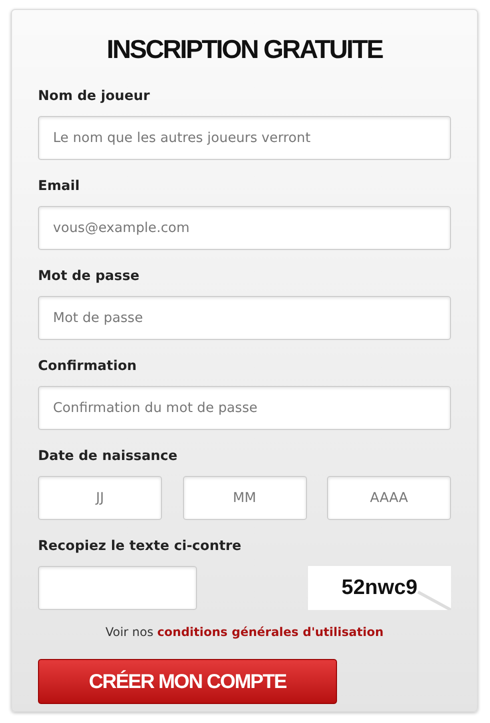 This screenshot has height=723, width=490. What do you see at coordinates (244, 498) in the screenshot?
I see `date-field: MM` at bounding box center [244, 498].